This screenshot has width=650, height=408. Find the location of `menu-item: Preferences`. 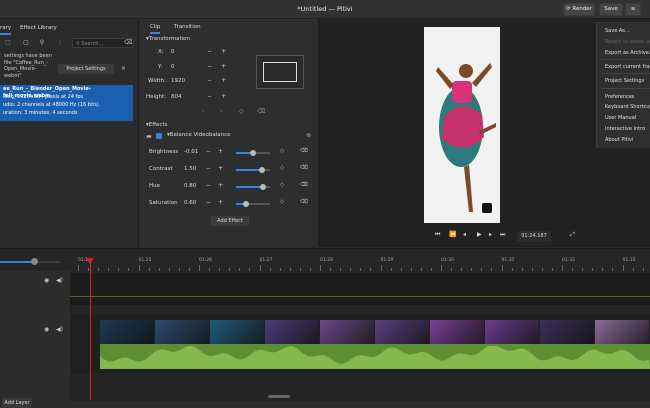

menu-item: Preferences is located at coordinates (619, 97).